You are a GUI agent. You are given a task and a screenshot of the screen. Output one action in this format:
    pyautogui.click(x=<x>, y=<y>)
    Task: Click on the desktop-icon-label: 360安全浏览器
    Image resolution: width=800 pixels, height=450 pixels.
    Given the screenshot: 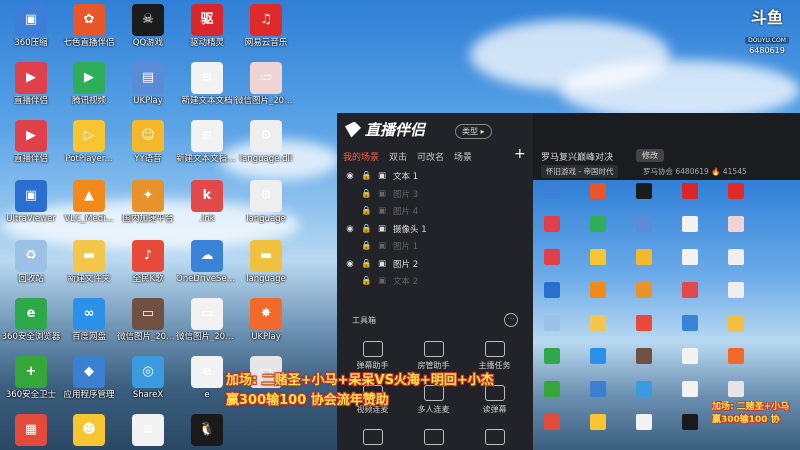 What is the action you would take?
    pyautogui.click(x=31, y=337)
    